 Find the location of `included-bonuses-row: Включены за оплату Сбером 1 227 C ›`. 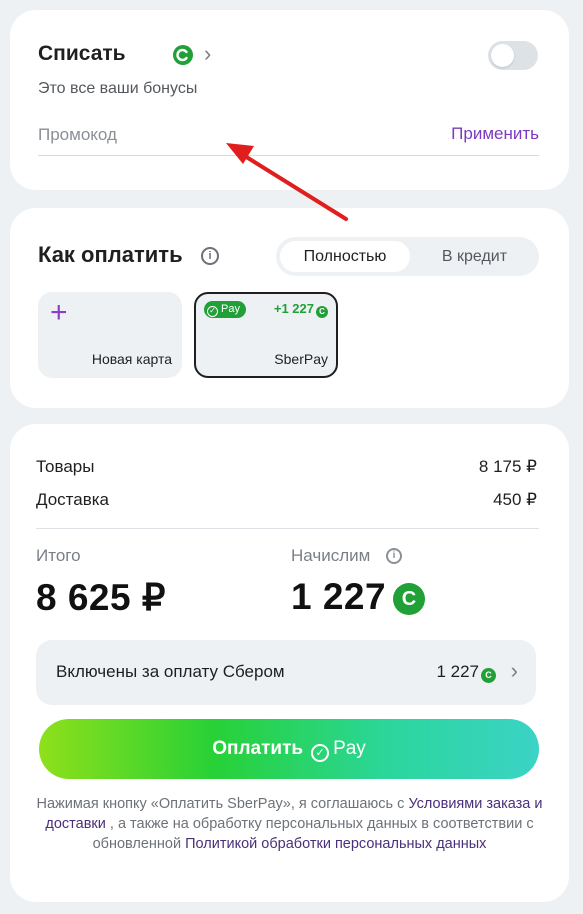

included-bonuses-row: Включены за оплату Сбером 1 227 C › is located at coordinates (286, 672).